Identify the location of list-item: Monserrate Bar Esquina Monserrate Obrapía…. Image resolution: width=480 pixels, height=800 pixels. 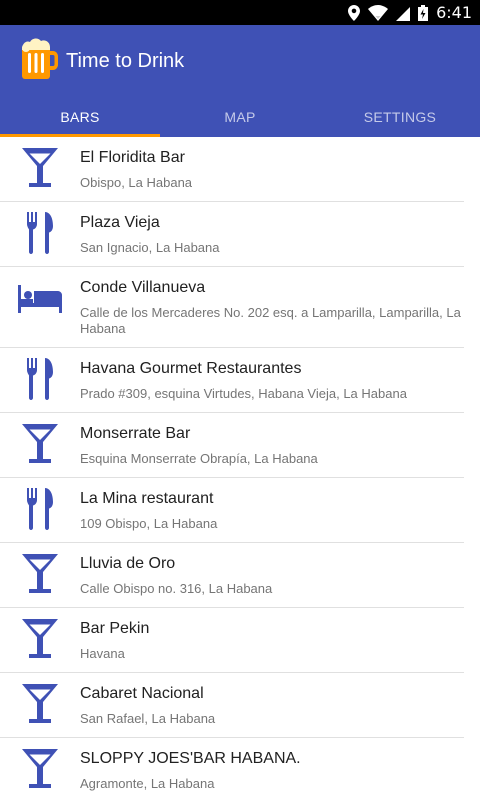
(232, 445).